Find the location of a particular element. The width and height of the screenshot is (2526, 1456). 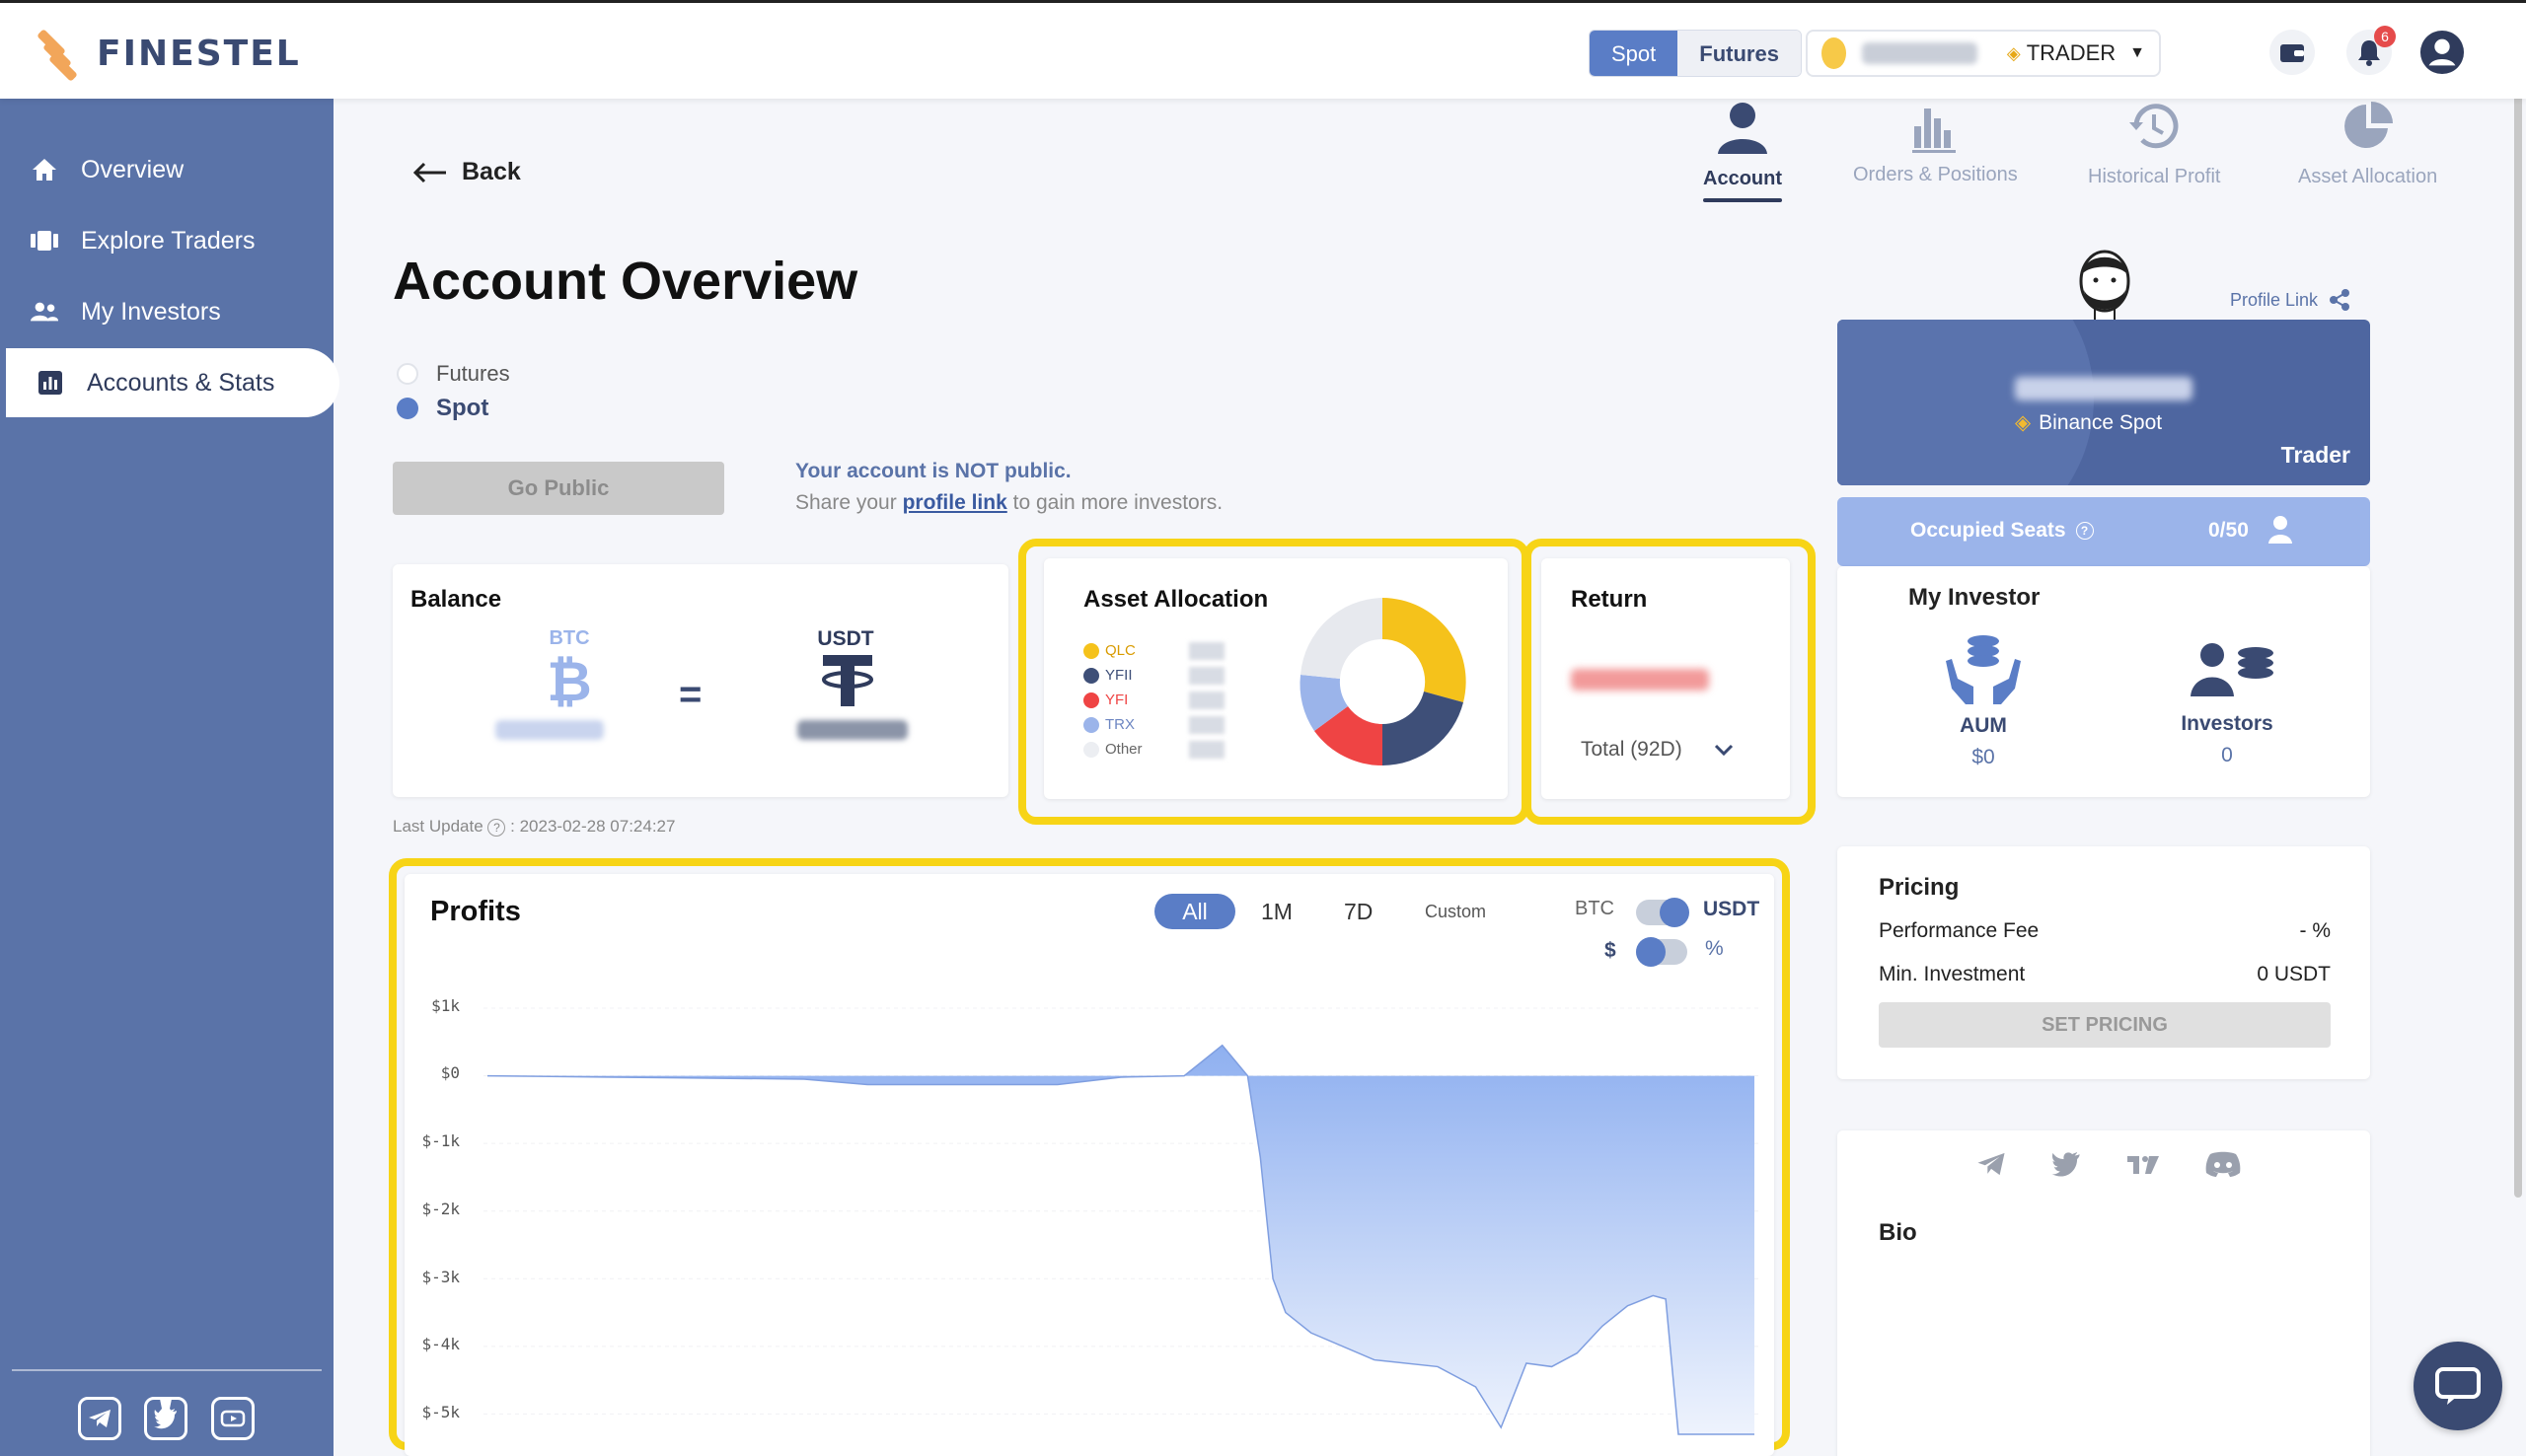

tab-historical-profit: Historical Profit is located at coordinates (2154, 143).